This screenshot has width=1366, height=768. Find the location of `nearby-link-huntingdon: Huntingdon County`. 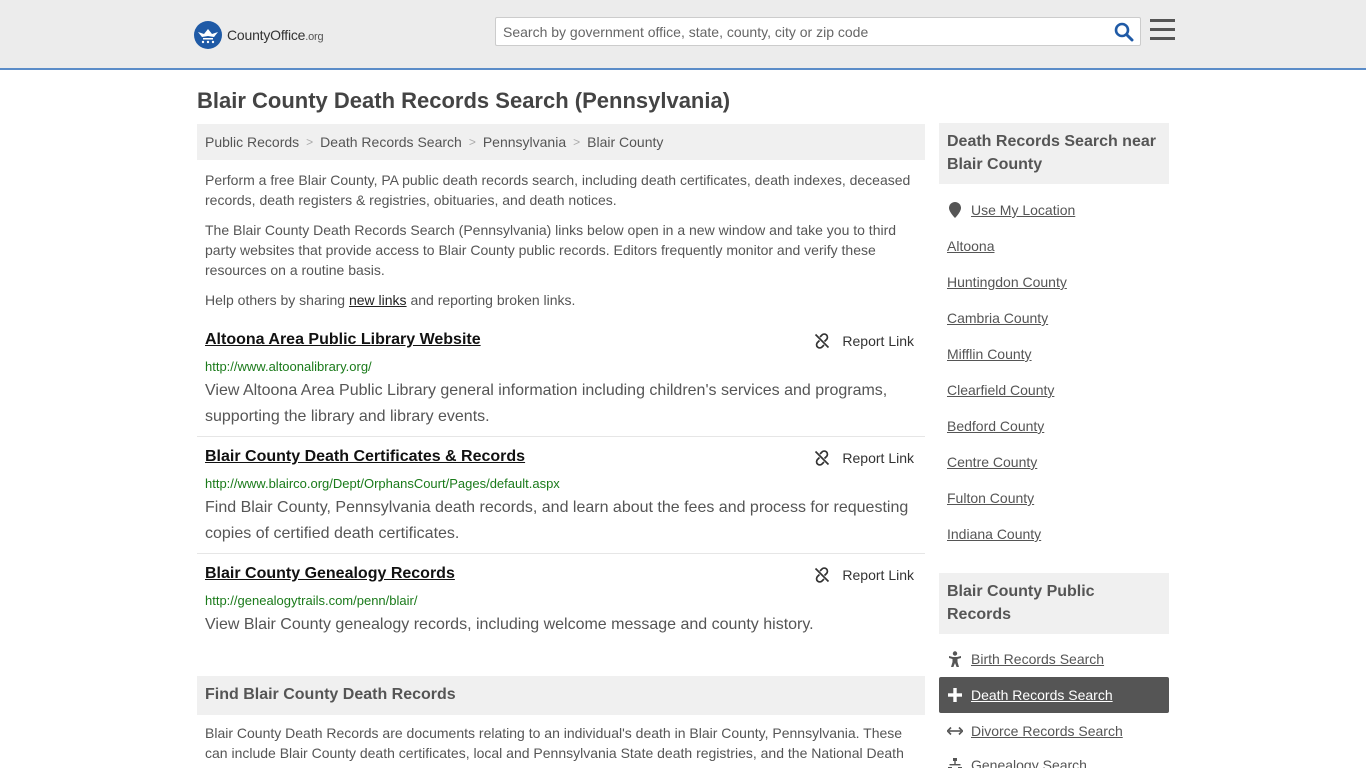

nearby-link-huntingdon: Huntingdon County is located at coordinates (1007, 282).